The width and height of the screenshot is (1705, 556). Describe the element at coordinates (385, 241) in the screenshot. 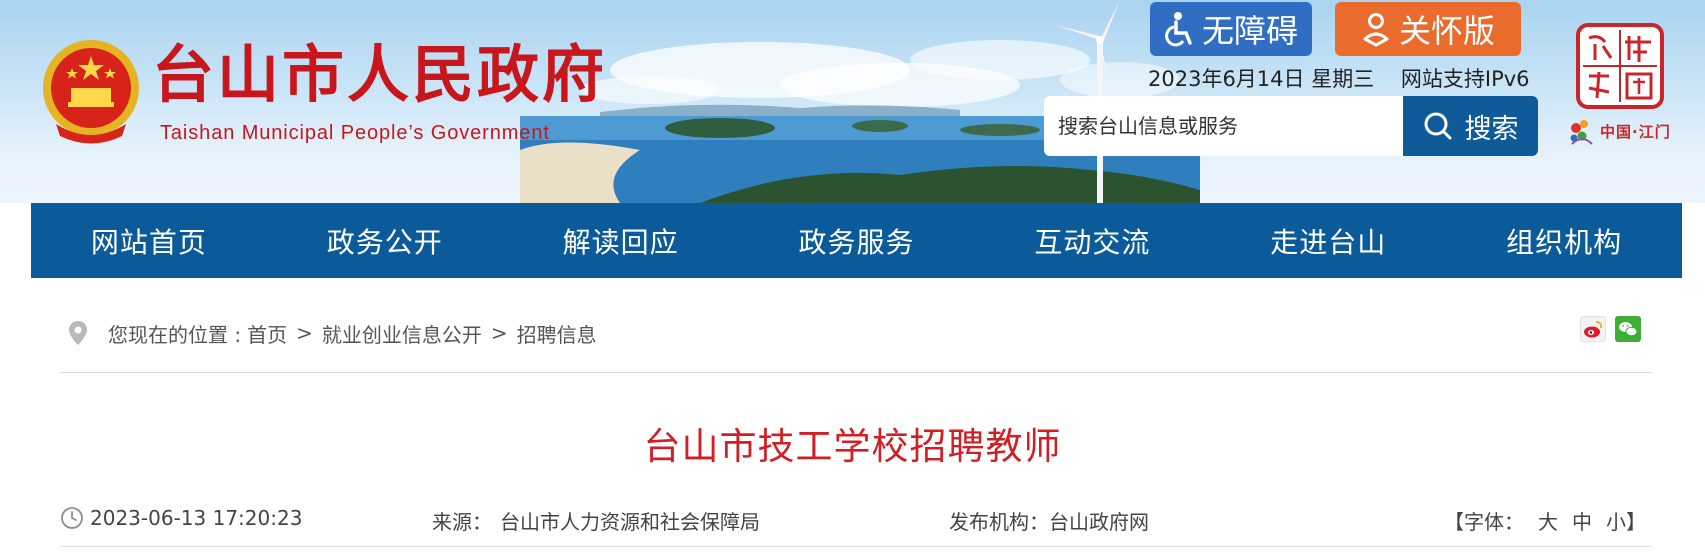

I see `nav-item-gov-affairs-public: 政务公开` at that location.